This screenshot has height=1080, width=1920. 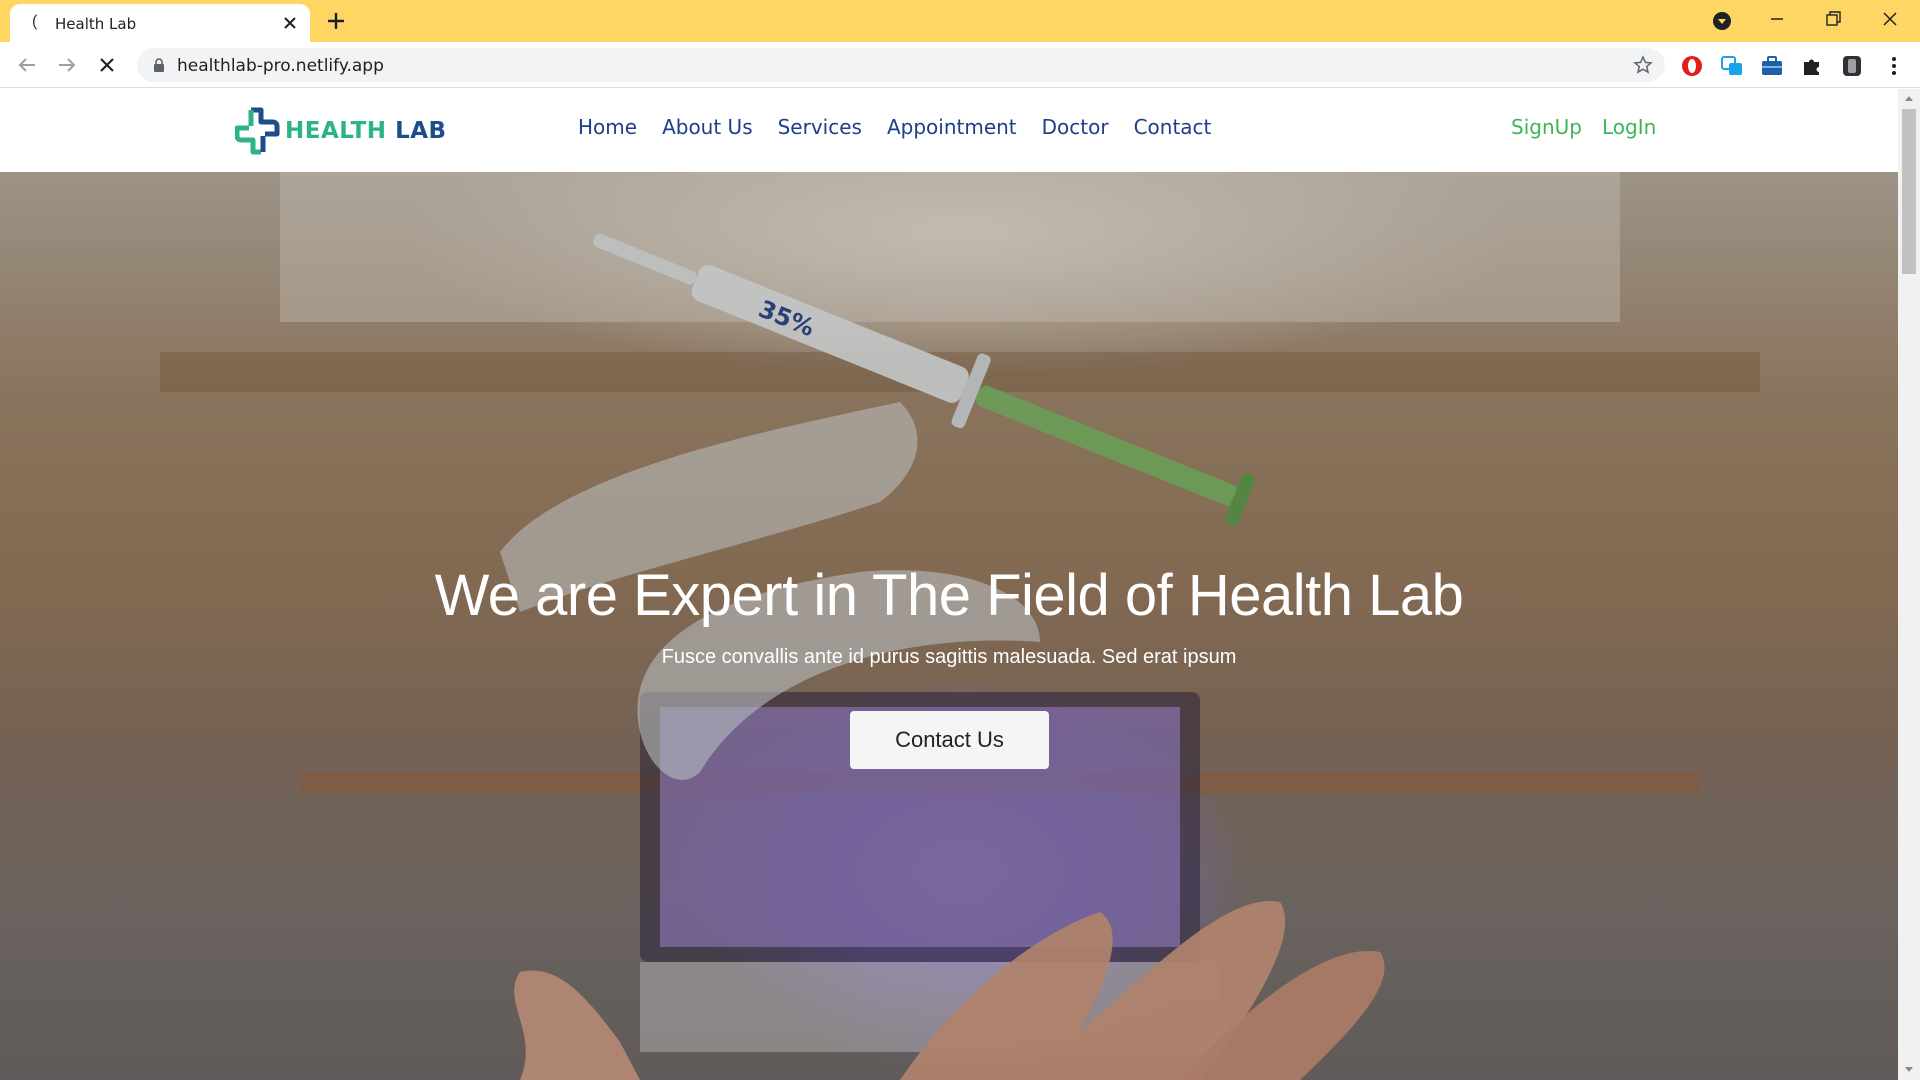 I want to click on extensions-puzzle-icon, so click(x=1812, y=66).